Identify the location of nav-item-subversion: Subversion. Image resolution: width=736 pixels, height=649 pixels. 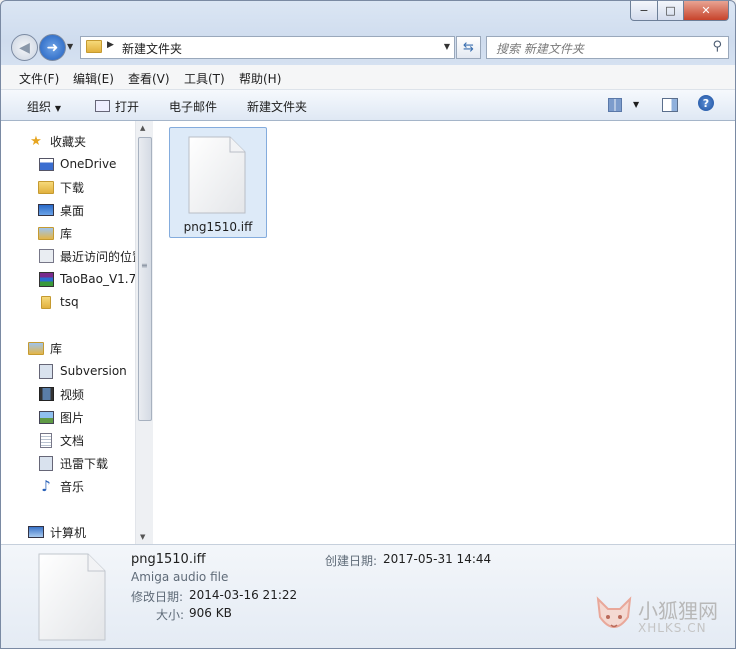
(76, 371).